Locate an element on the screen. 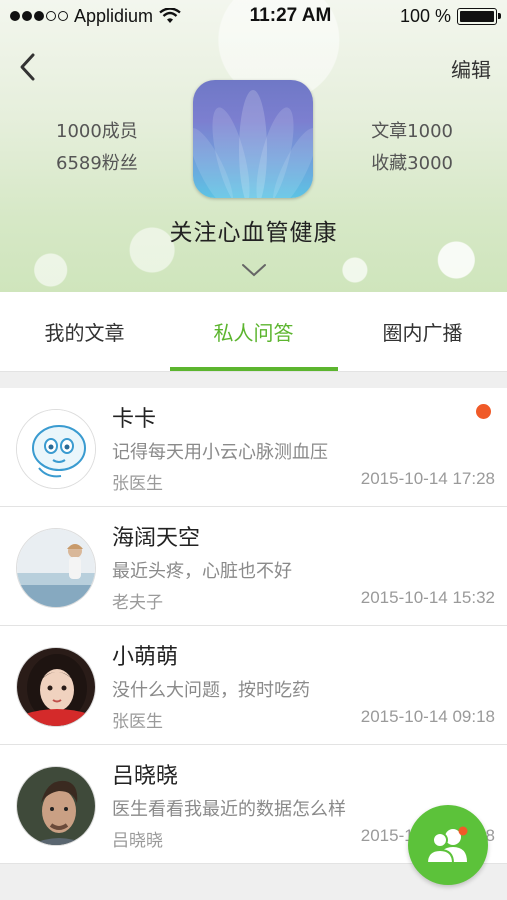 This screenshot has height=900, width=507. tab-circle-broadcast: 圈内广播 is located at coordinates (422, 331).